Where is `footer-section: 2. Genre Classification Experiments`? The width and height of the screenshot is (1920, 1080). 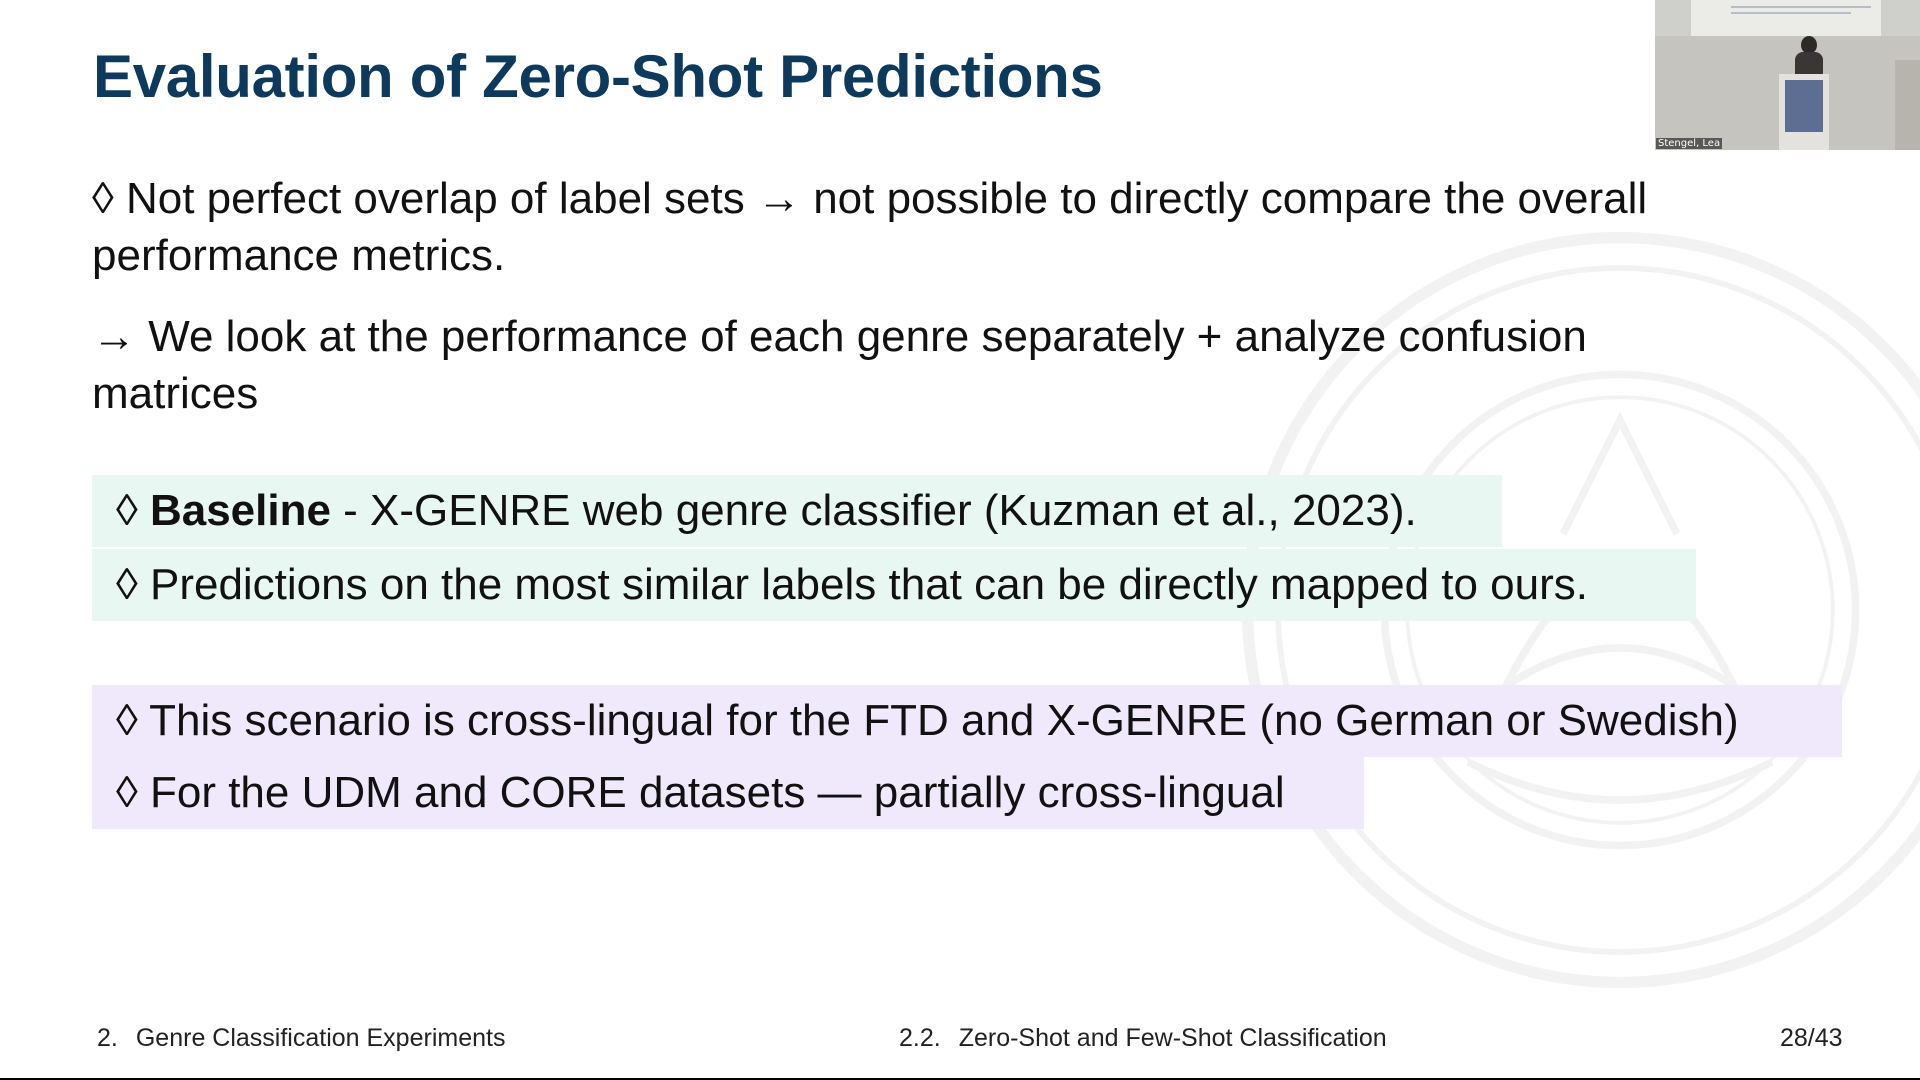 footer-section: 2. Genre Classification Experiments is located at coordinates (301, 1038).